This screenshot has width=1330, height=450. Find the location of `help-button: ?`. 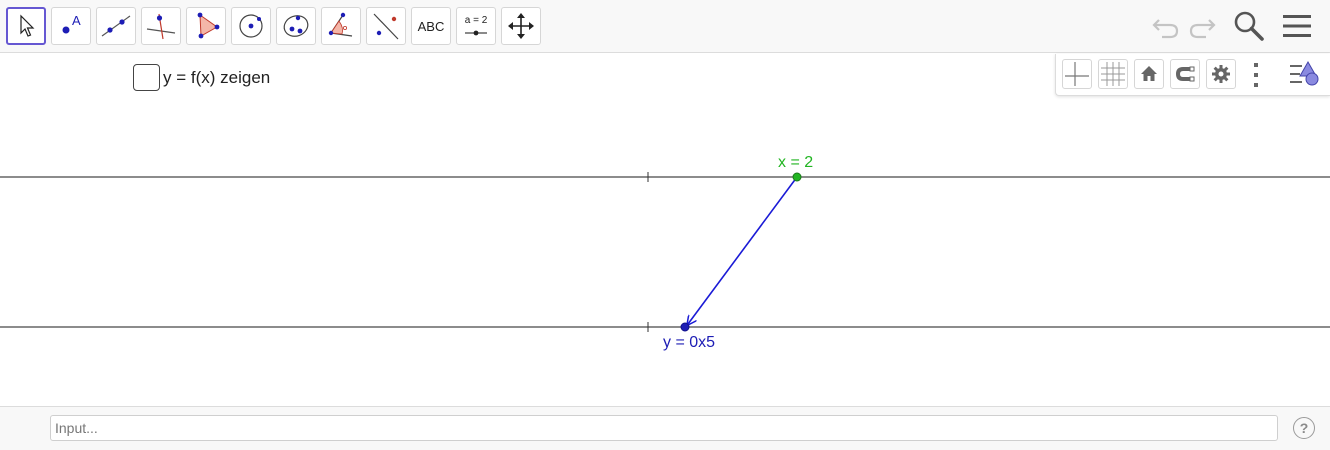

help-button: ? is located at coordinates (1304, 428).